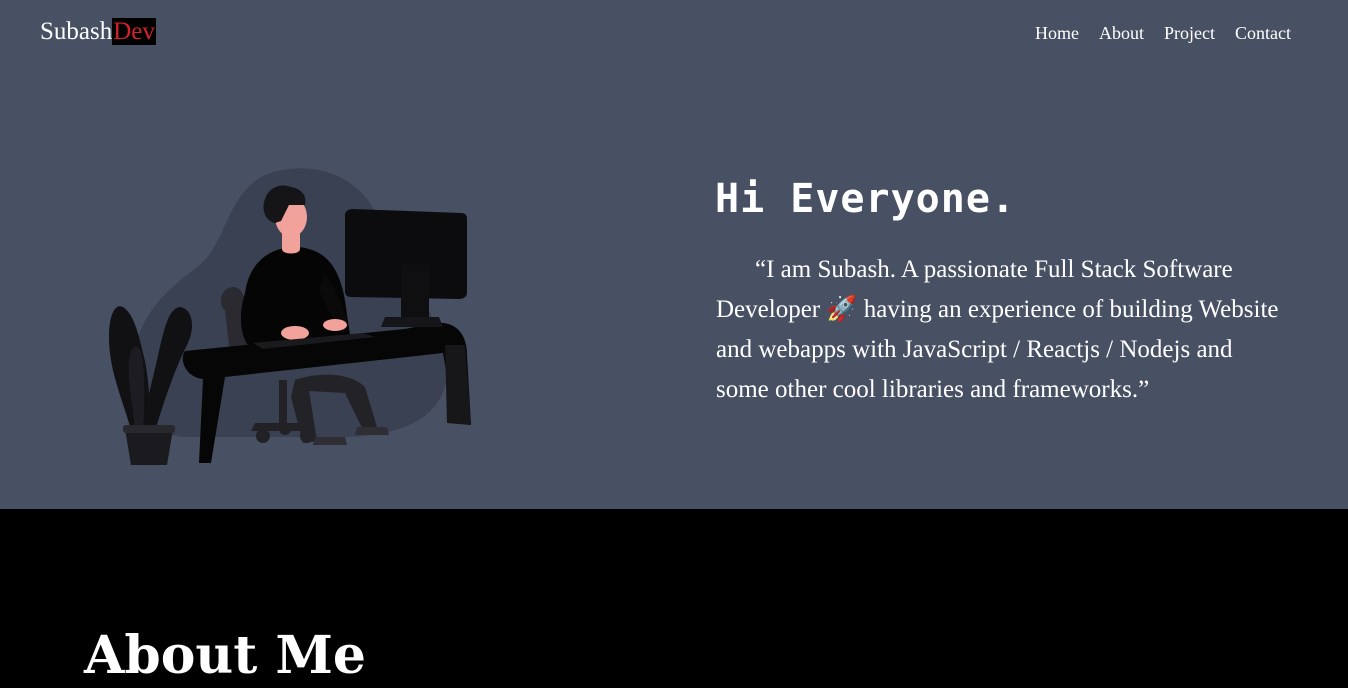 Image resolution: width=1348 pixels, height=688 pixels. I want to click on nav-about-link: About, so click(1121, 33).